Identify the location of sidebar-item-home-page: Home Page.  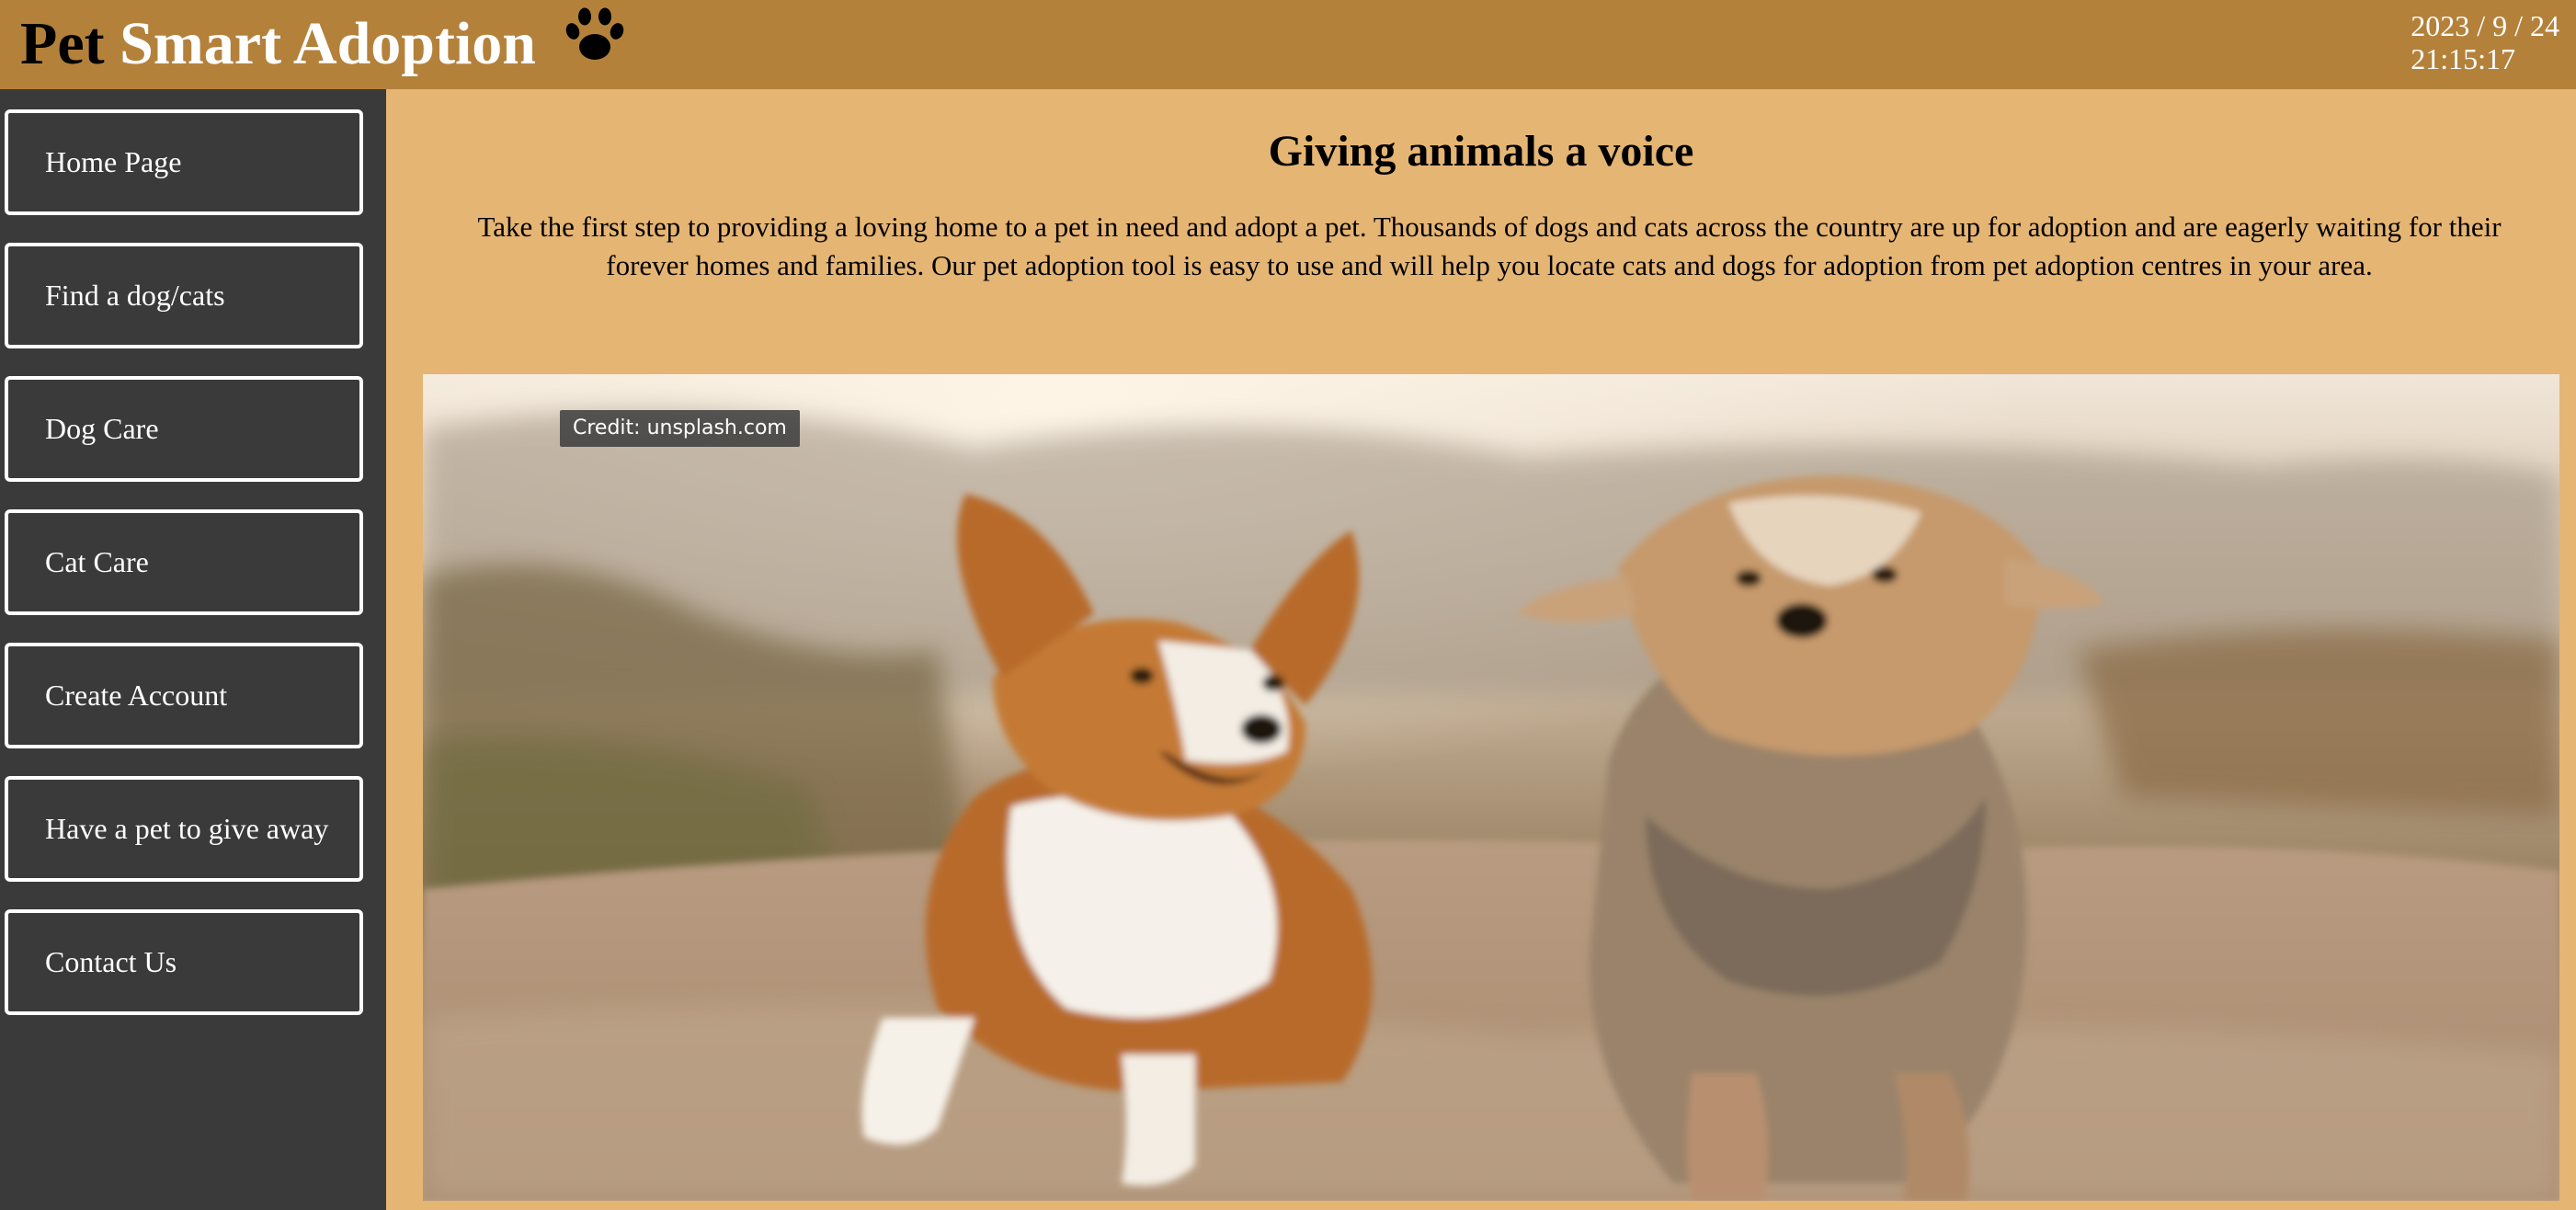
(184, 162).